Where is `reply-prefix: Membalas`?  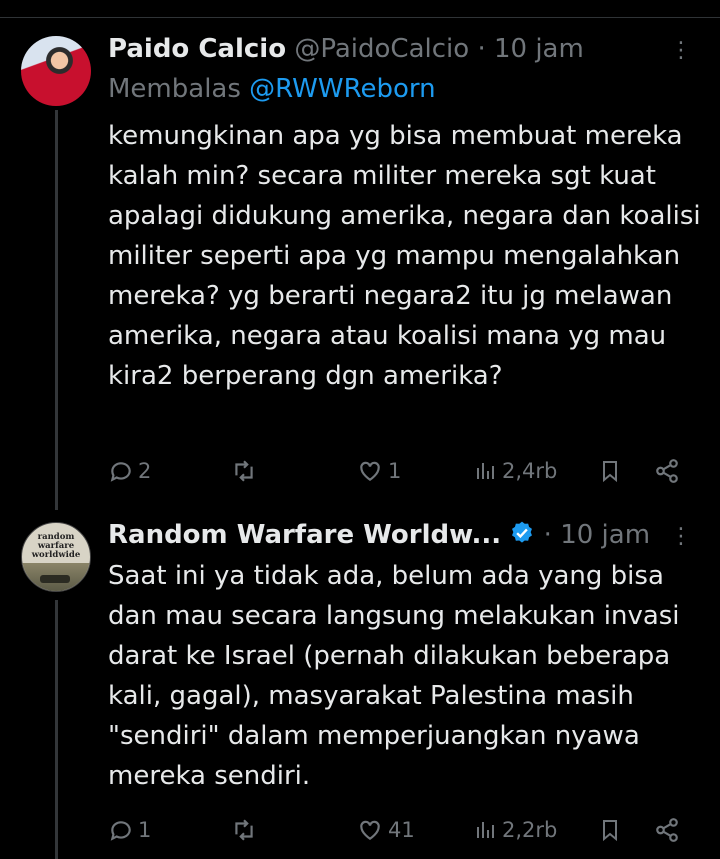 reply-prefix: Membalas is located at coordinates (174, 89).